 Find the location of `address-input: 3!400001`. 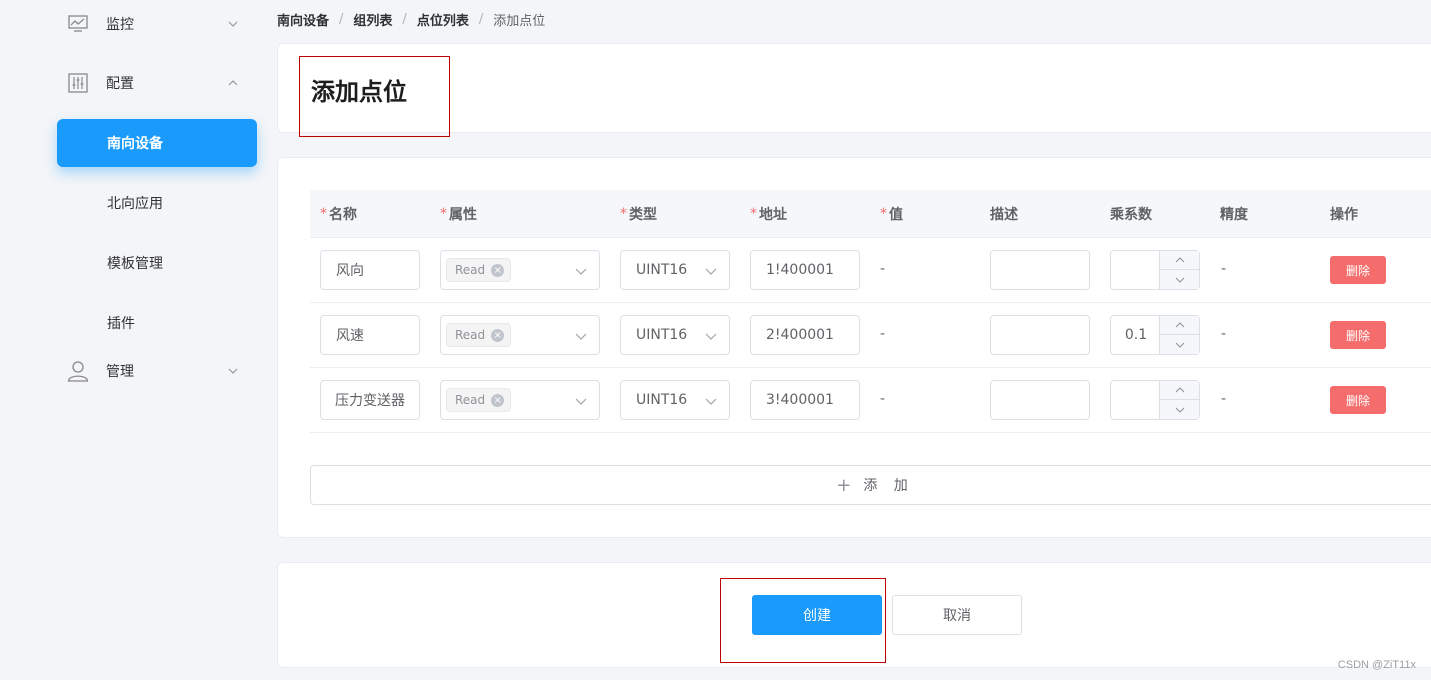

address-input: 3!400001 is located at coordinates (805, 400).